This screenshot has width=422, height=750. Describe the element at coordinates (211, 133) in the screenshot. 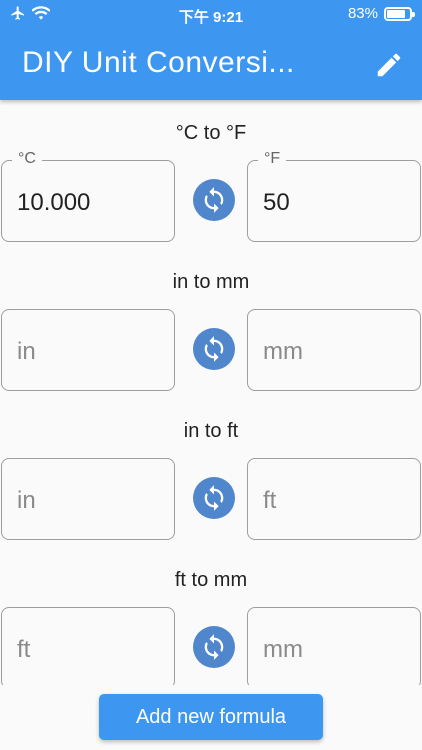

I see `conversion-title: °C to °F` at that location.